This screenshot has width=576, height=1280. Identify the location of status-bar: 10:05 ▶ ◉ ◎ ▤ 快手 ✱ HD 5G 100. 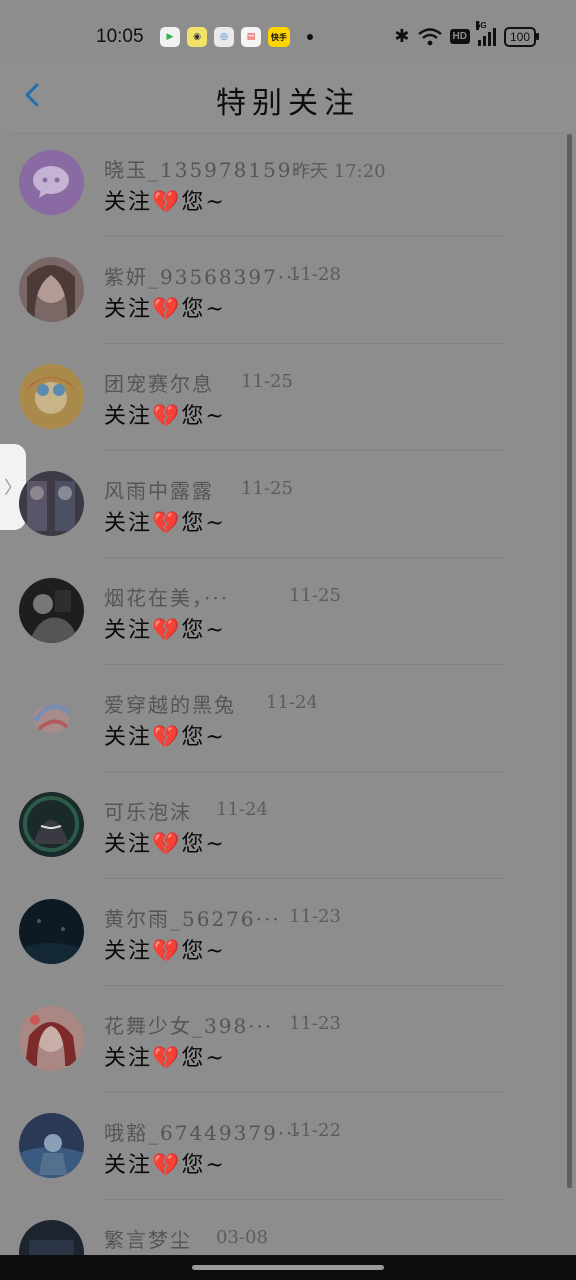
(288, 29).